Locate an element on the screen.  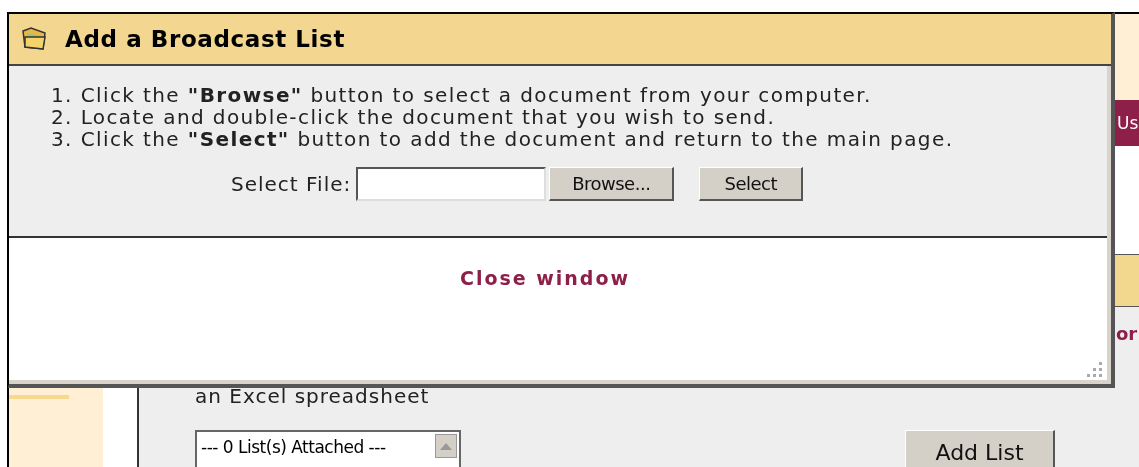
resize-grip-icon is located at coordinates (1094, 369).